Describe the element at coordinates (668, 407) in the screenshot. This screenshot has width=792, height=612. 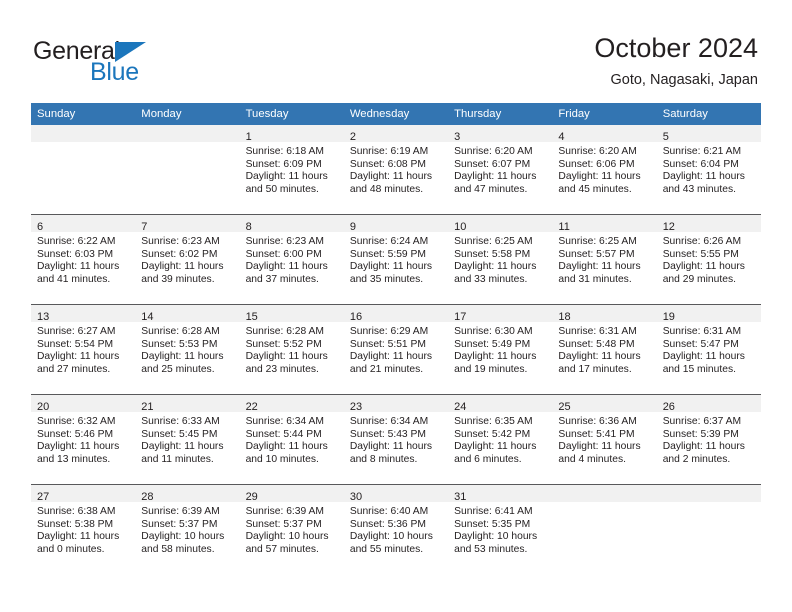
I see `day-number: 26` at that location.